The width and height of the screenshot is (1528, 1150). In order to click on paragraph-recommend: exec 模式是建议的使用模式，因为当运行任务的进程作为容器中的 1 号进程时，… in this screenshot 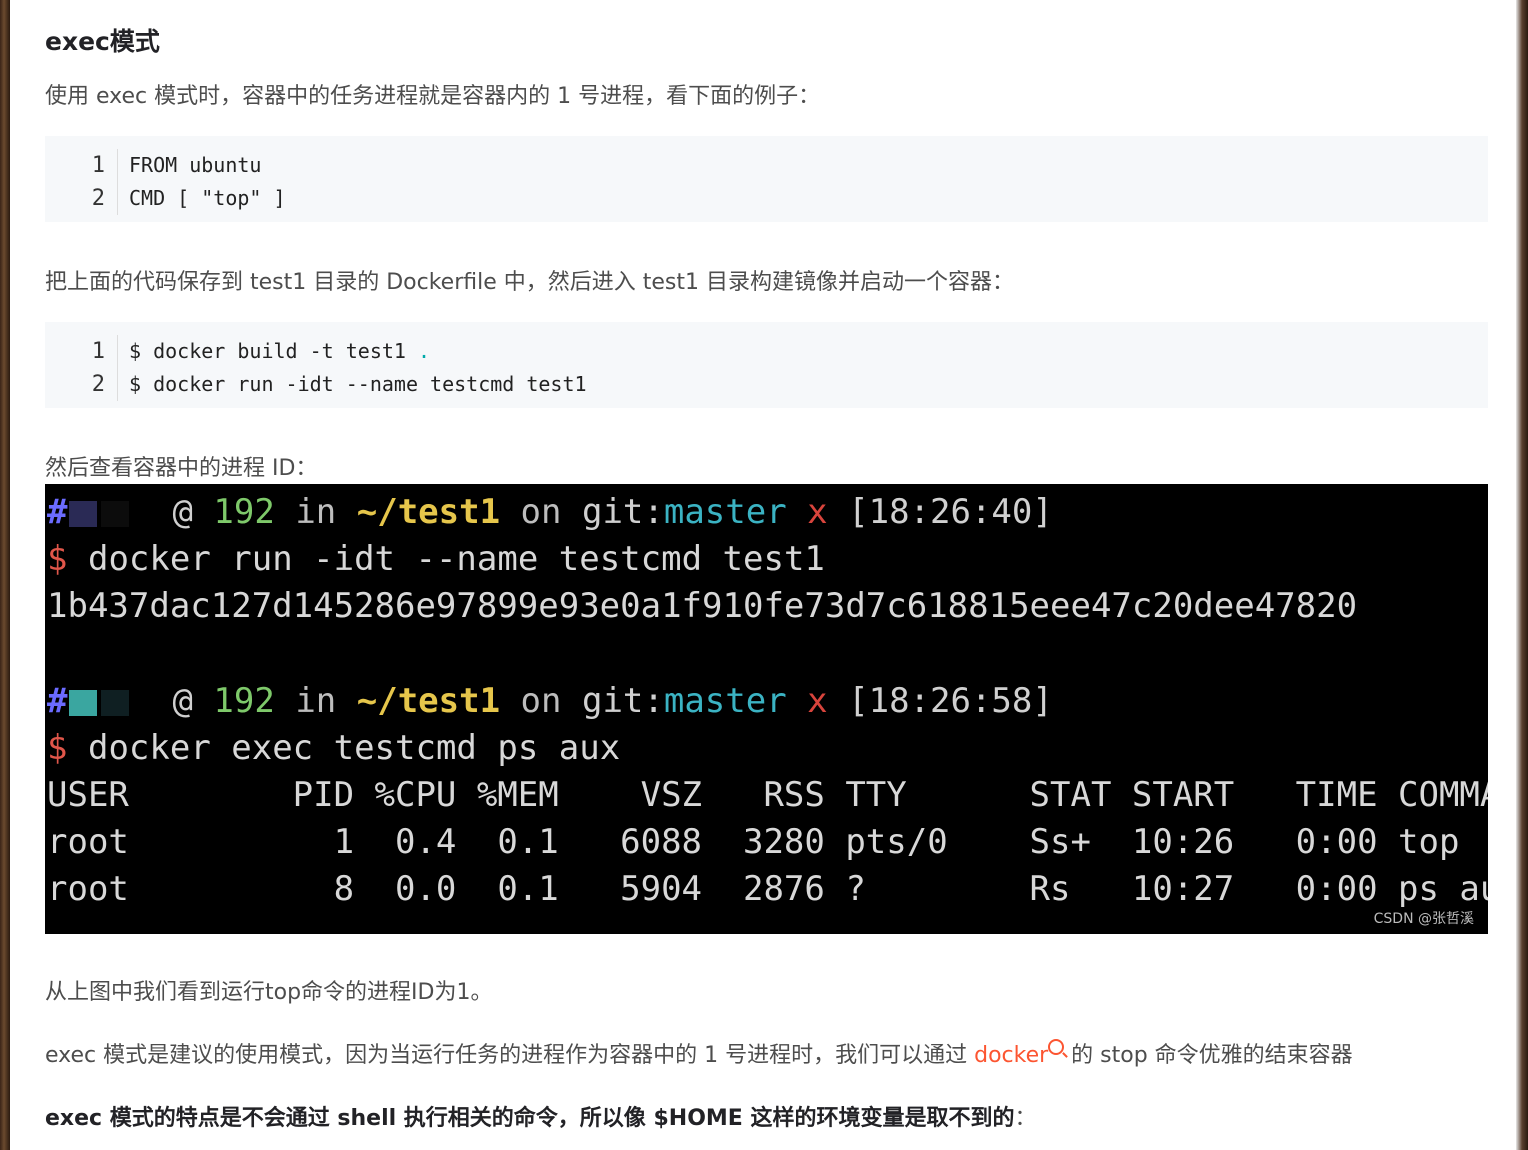, I will do `click(699, 1053)`.